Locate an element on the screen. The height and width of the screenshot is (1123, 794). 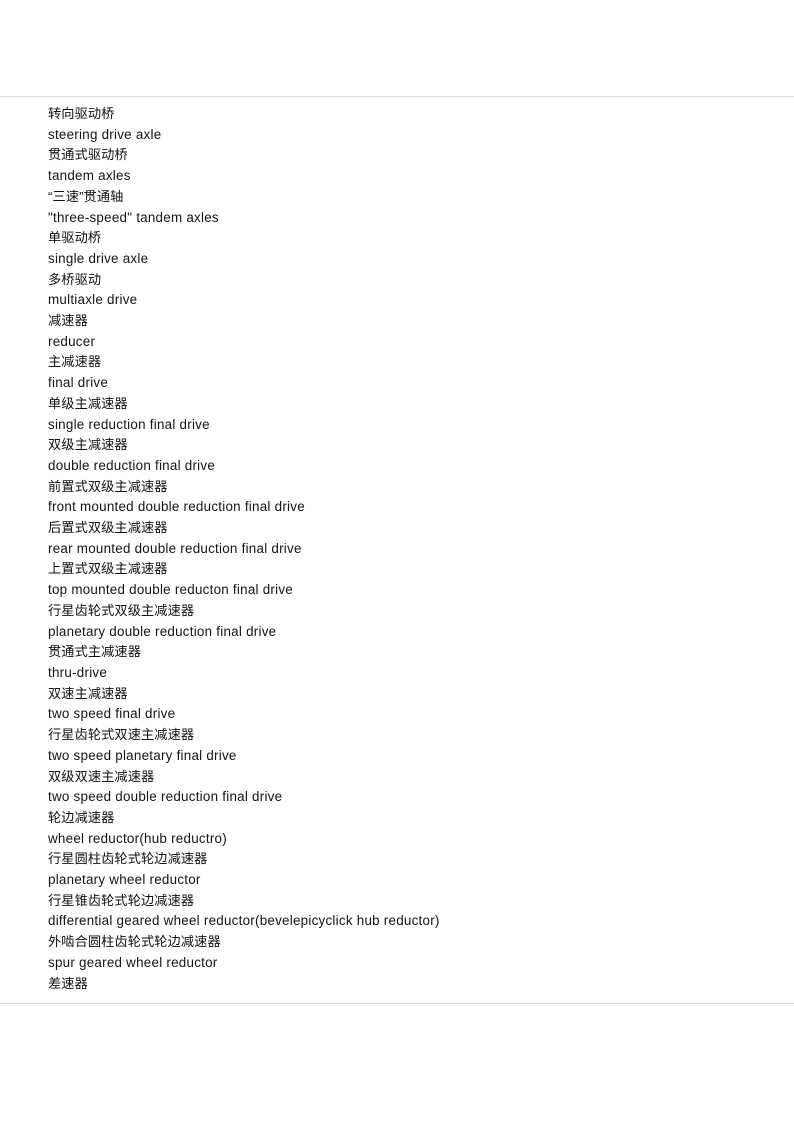
term-zh: 贯通式主减速器 is located at coordinates (95, 652).